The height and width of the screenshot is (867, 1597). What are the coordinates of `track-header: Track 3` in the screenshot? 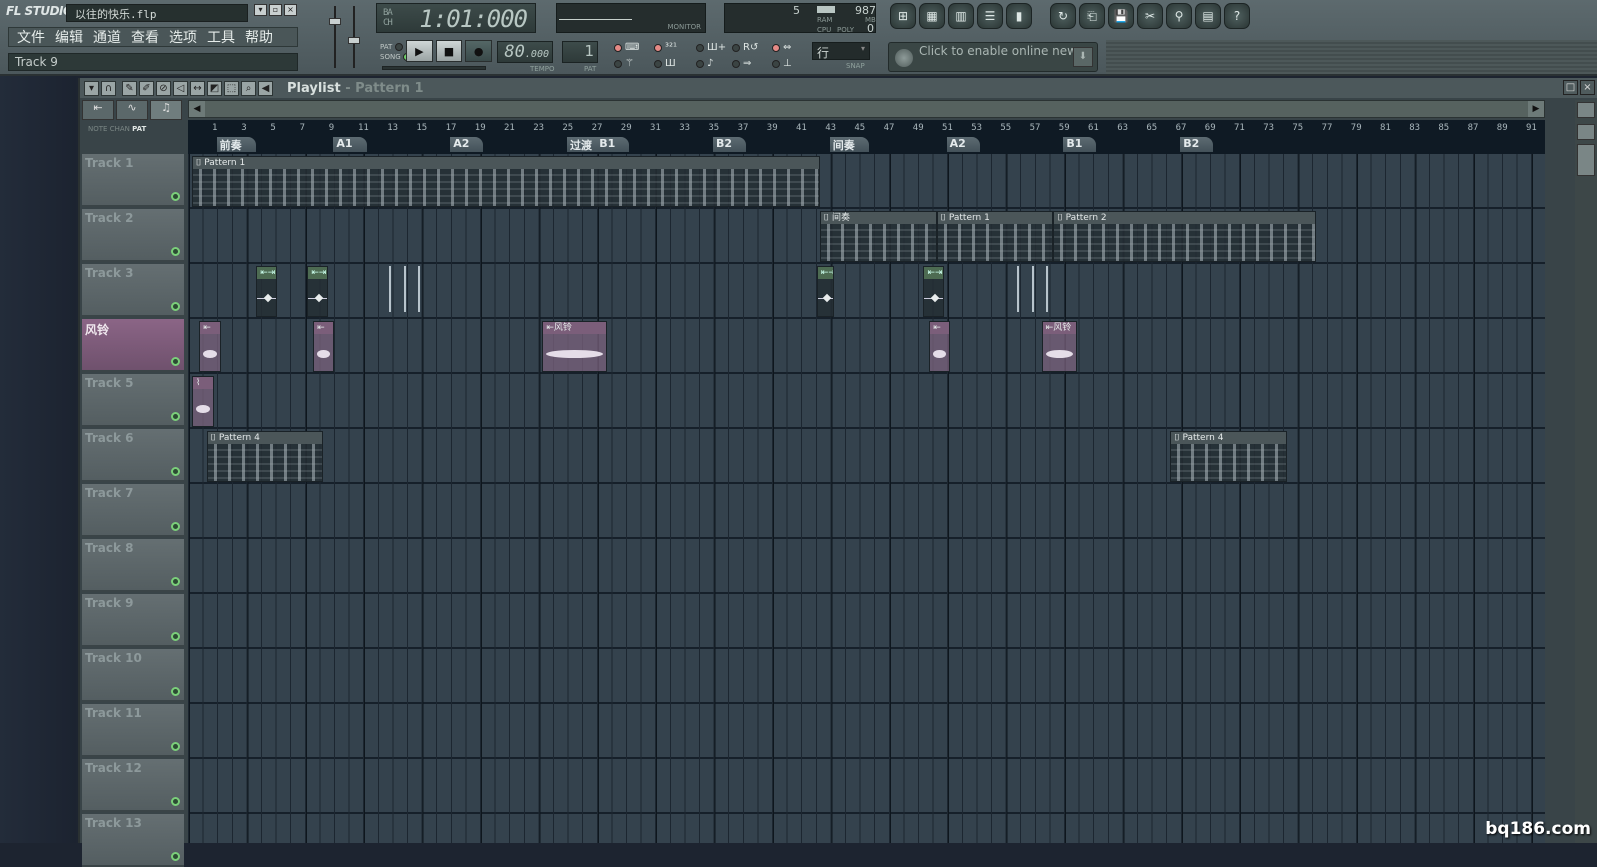 It's located at (133, 290).